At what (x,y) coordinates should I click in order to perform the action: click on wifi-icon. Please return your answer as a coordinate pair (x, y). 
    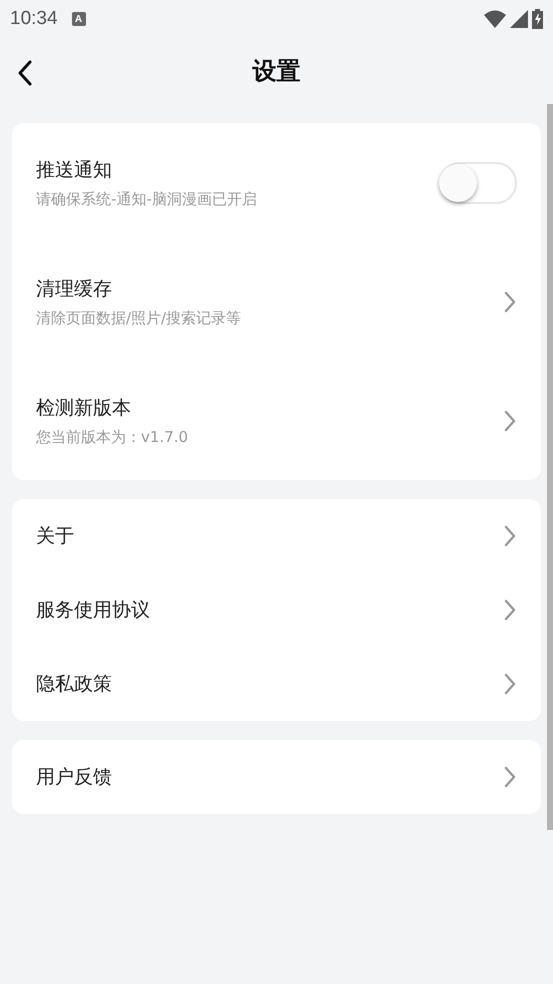
    Looking at the image, I should click on (495, 19).